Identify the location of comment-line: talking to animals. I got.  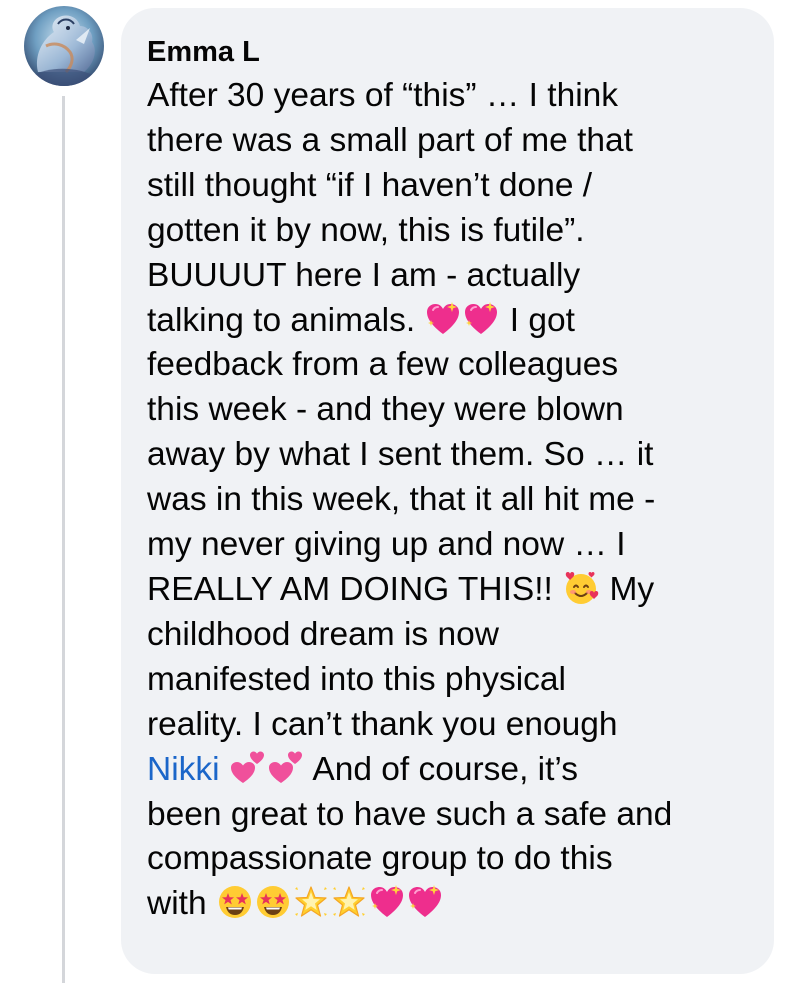
(361, 320).